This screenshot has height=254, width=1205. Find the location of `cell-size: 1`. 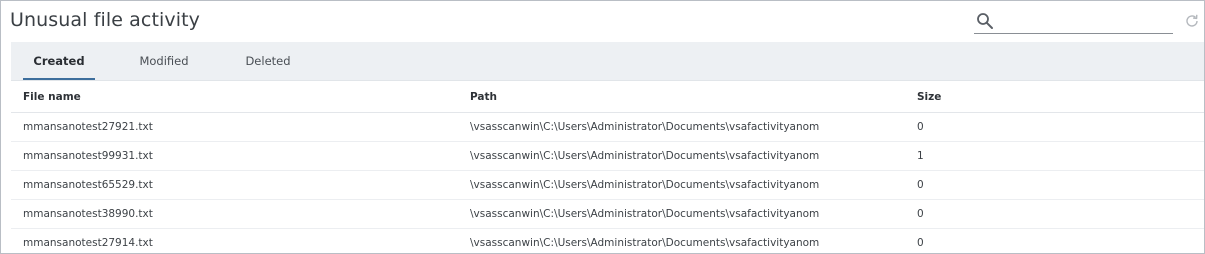

cell-size: 1 is located at coordinates (1054, 156).